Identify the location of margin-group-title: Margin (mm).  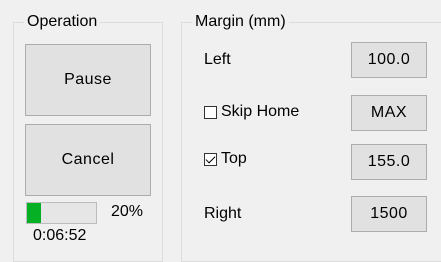
(240, 22).